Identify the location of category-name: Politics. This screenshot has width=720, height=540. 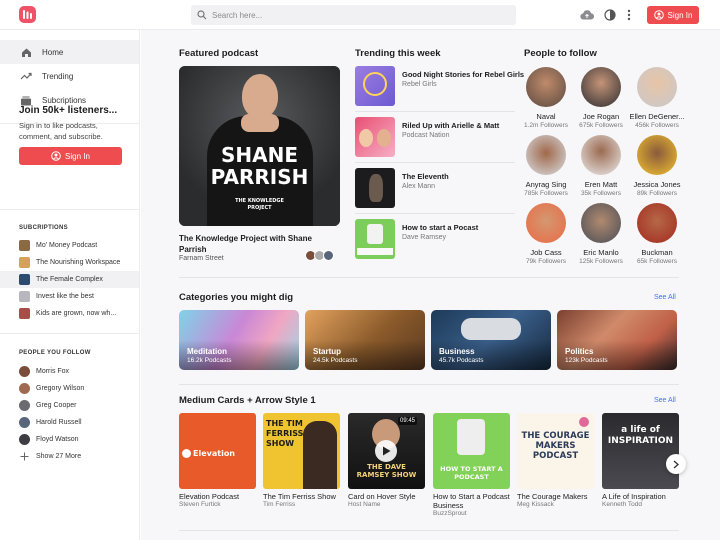
(579, 351).